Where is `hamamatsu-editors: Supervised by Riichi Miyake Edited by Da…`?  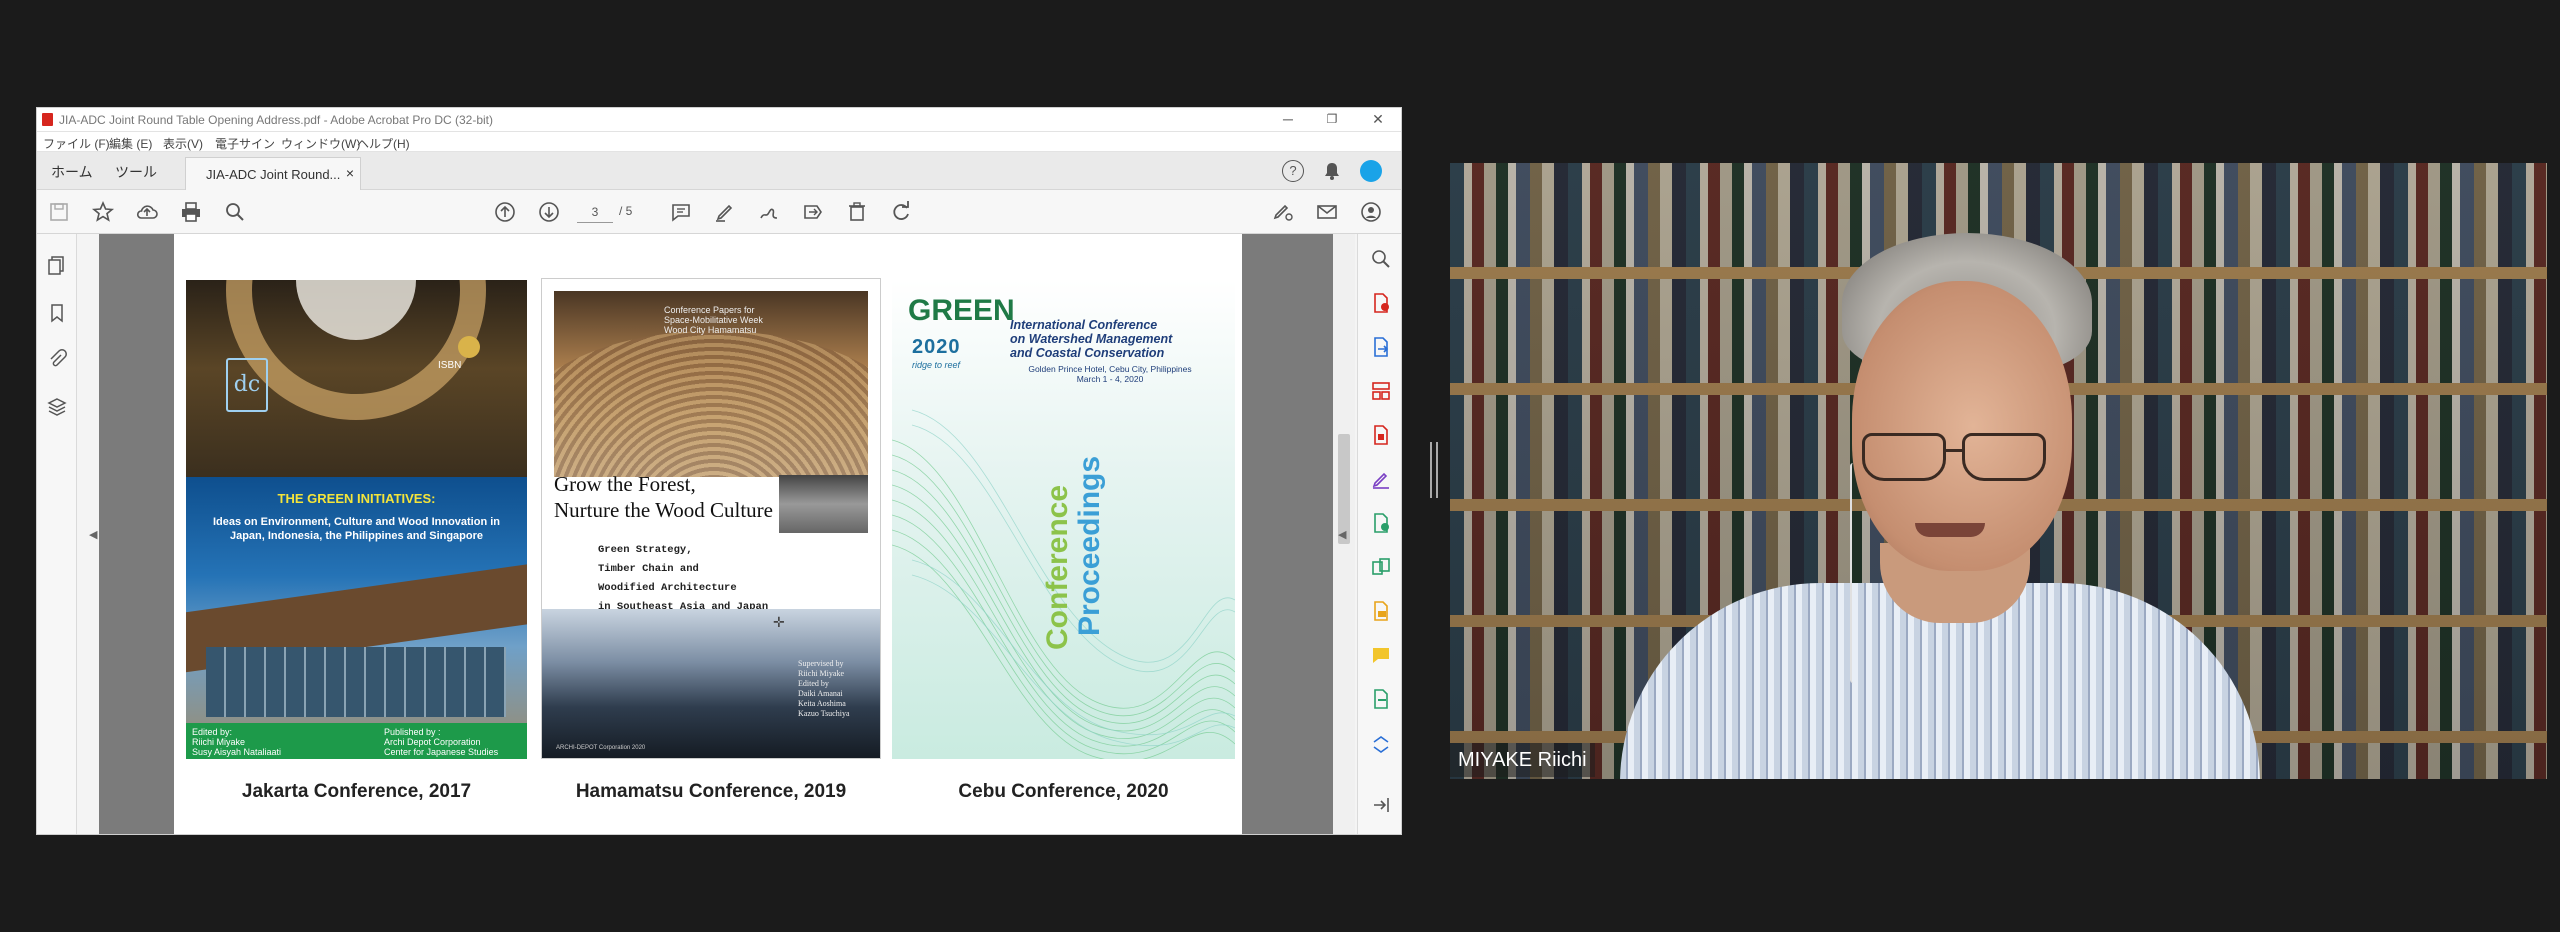 hamamatsu-editors: Supervised by Riichi Miyake Edited by Da… is located at coordinates (824, 688).